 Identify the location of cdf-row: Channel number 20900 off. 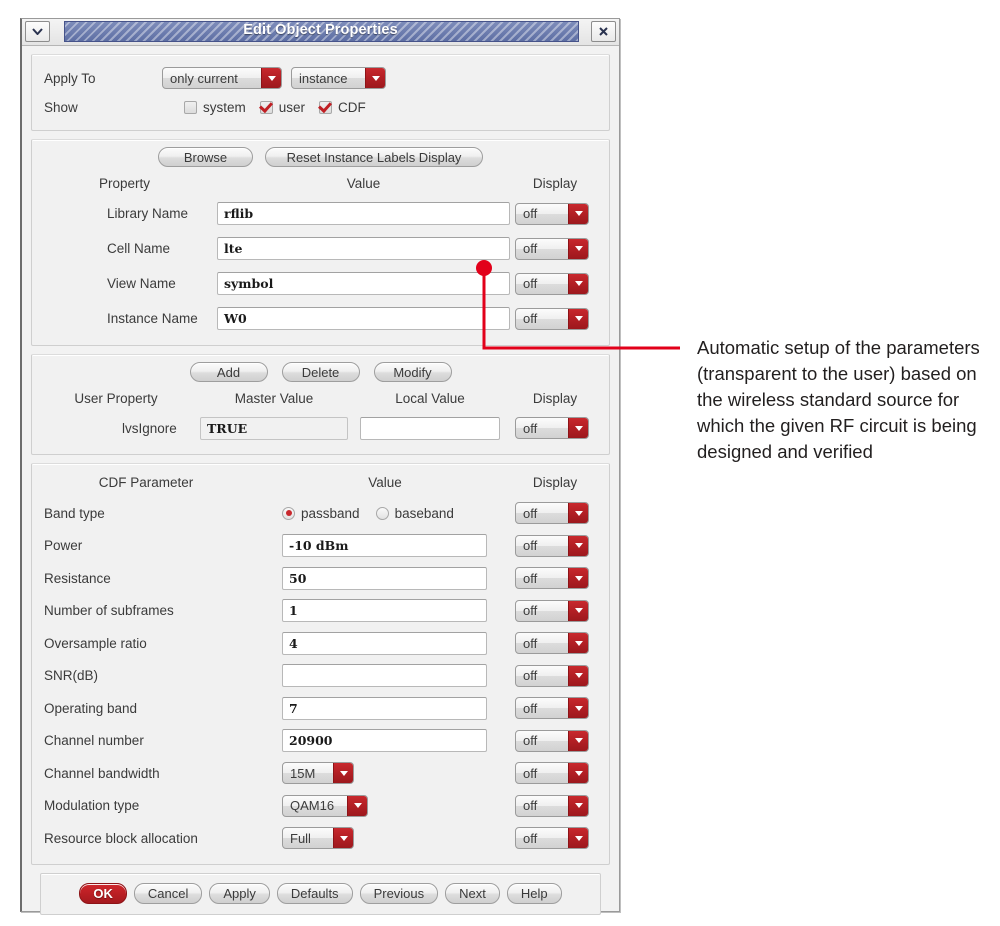
(320, 741).